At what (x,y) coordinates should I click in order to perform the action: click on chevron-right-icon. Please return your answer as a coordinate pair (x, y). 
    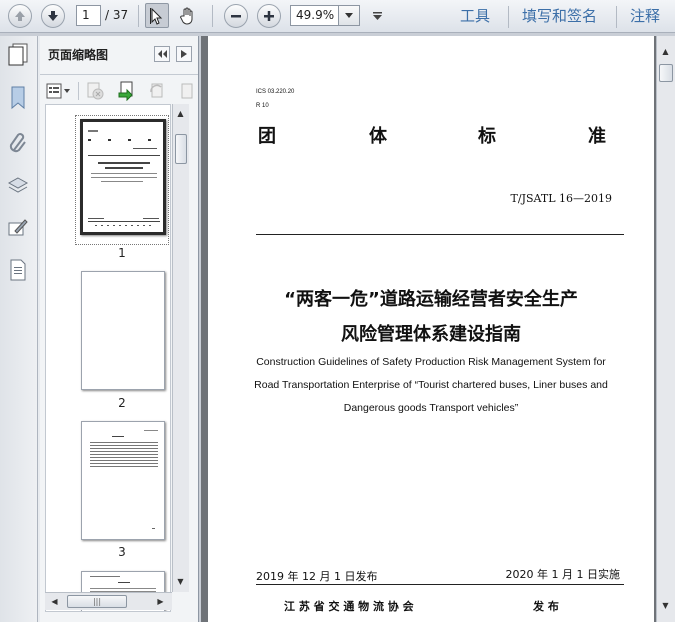
    Looking at the image, I should click on (184, 54).